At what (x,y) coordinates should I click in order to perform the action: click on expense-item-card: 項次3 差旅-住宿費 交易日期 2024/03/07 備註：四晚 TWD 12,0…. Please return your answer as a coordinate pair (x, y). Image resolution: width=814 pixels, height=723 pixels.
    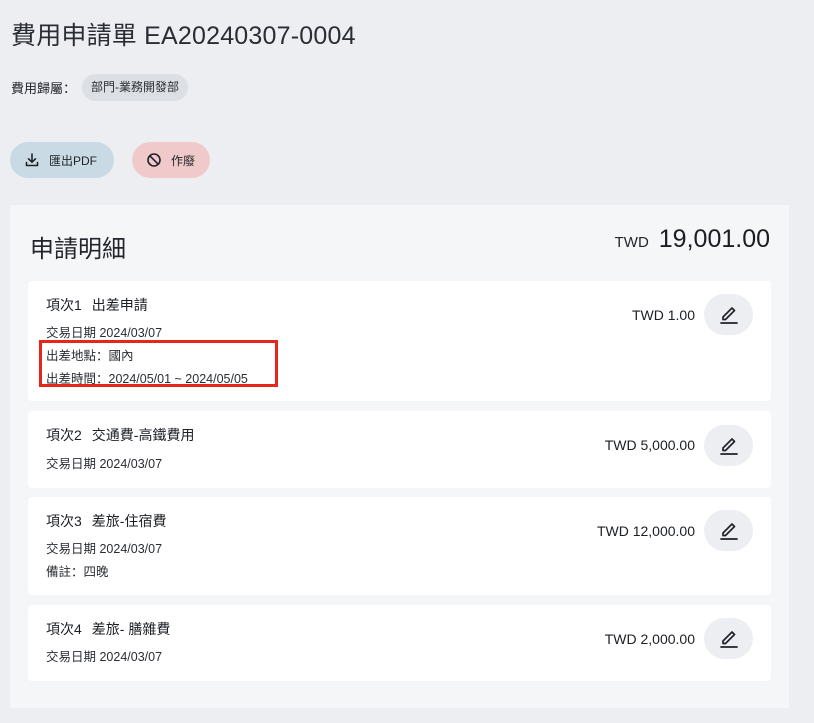
    Looking at the image, I should click on (399, 546).